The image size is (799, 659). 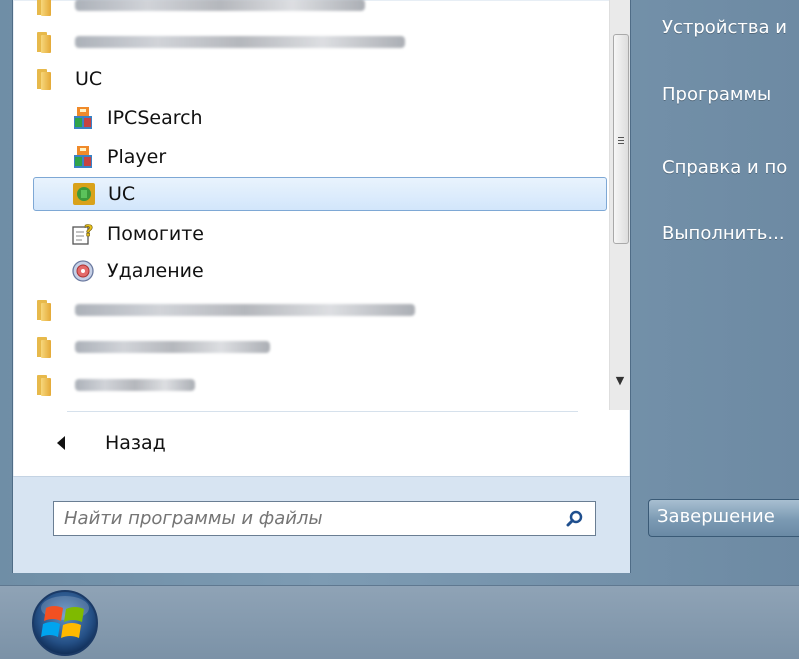 I want to click on search-icon, so click(x=575, y=519).